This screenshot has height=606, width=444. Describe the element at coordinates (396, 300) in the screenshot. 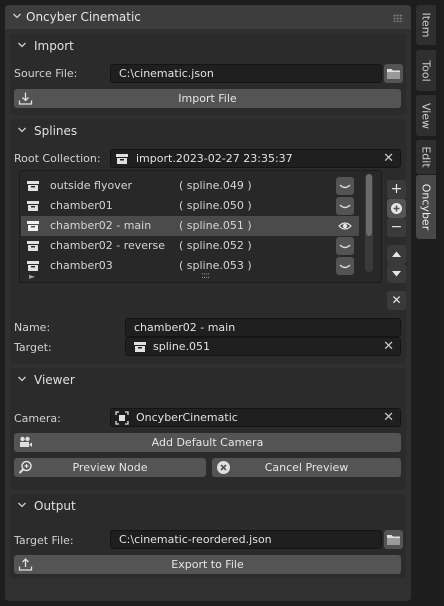

I see `delete-item-button: ✕` at that location.